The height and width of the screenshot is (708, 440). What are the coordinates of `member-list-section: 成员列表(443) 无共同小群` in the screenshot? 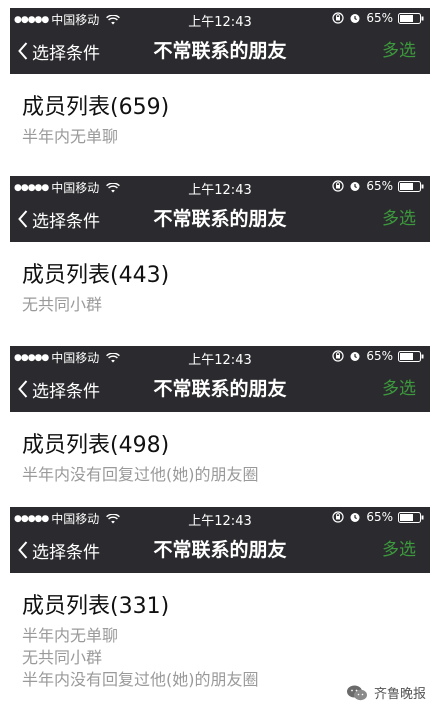 It's located at (220, 279).